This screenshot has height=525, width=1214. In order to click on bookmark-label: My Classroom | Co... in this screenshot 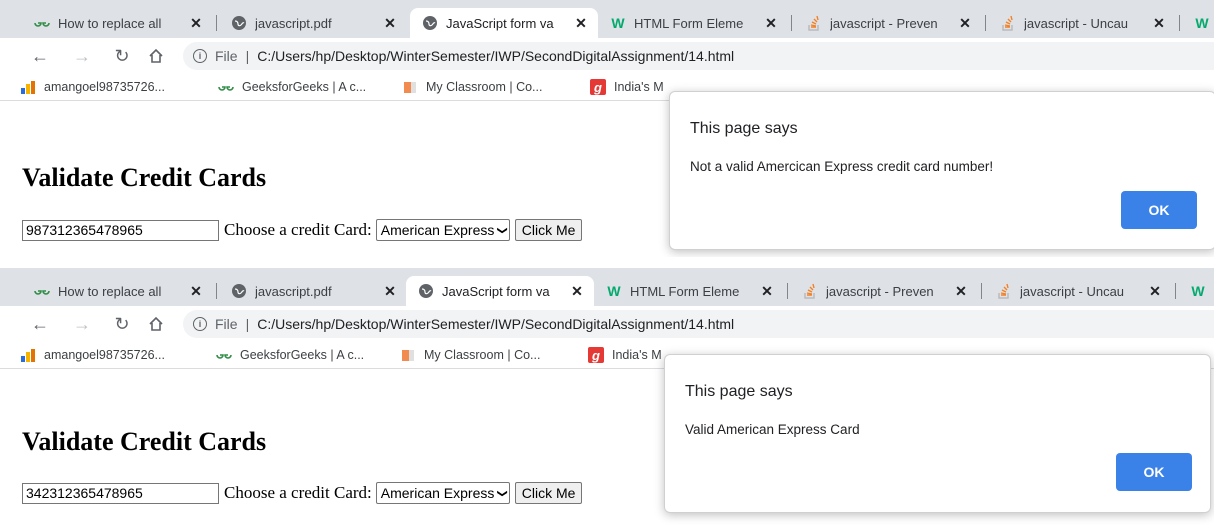, I will do `click(482, 355)`.